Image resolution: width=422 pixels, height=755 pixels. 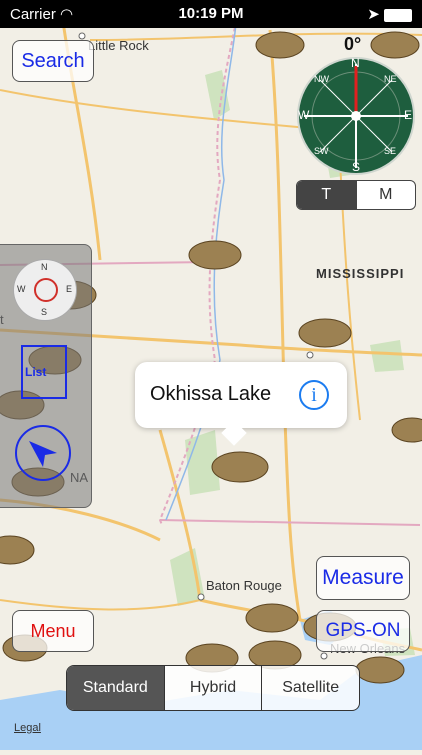 What do you see at coordinates (44, 267) in the screenshot?
I see `small-compass-n: N` at bounding box center [44, 267].